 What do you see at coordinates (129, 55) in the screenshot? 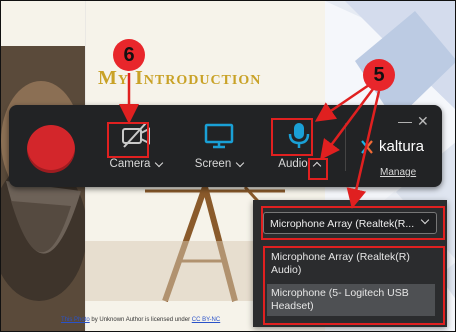
I see `annotation-badge-camera: 6` at bounding box center [129, 55].